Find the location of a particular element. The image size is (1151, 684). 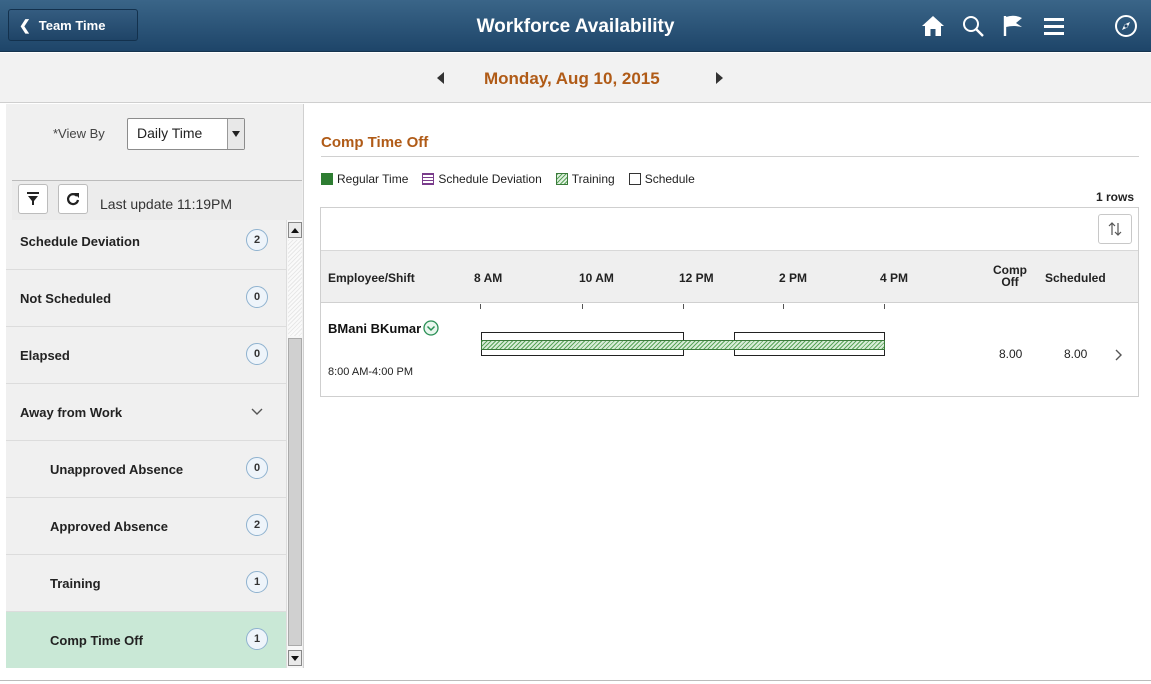

legend-training: Training is located at coordinates (585, 179).